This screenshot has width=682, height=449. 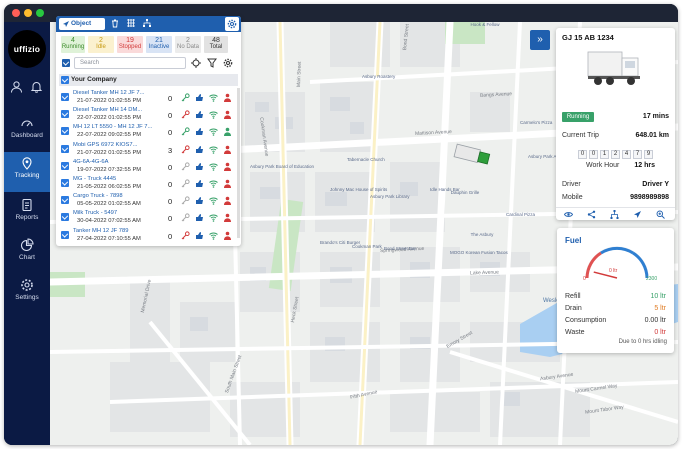 What do you see at coordinates (472, 155) in the screenshot?
I see `truck-marker-icon` at bounding box center [472, 155].